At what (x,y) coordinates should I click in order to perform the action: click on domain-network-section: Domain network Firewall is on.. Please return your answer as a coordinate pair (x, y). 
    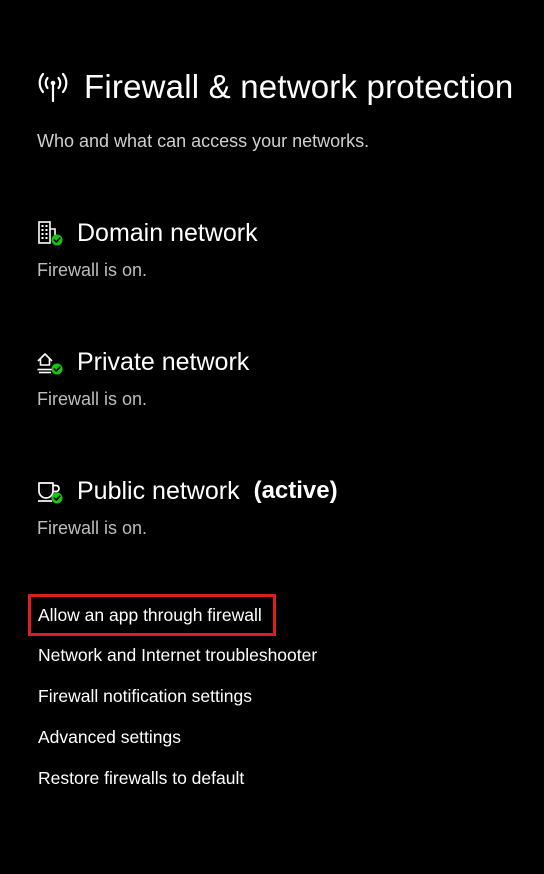
    Looking at the image, I should click on (276, 248).